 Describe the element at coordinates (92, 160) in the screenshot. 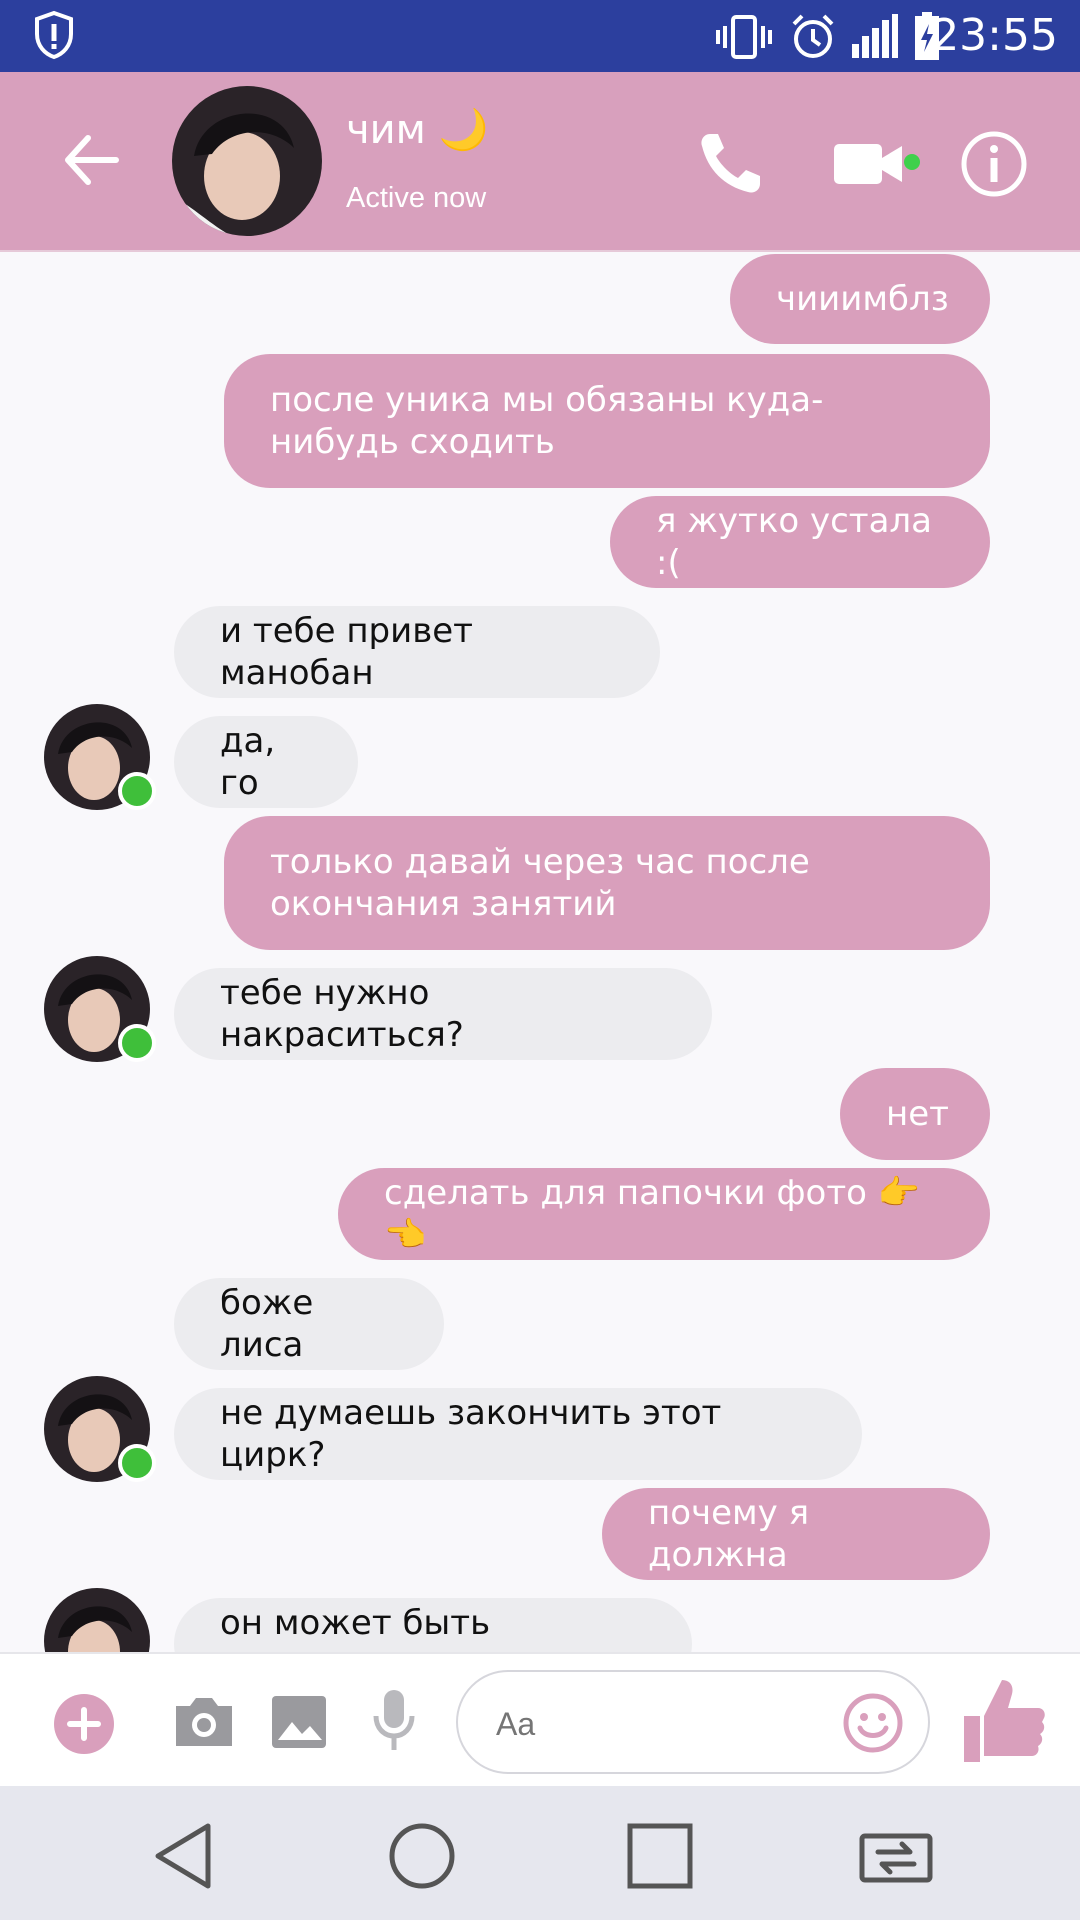

I see `back-arrow-icon` at that location.